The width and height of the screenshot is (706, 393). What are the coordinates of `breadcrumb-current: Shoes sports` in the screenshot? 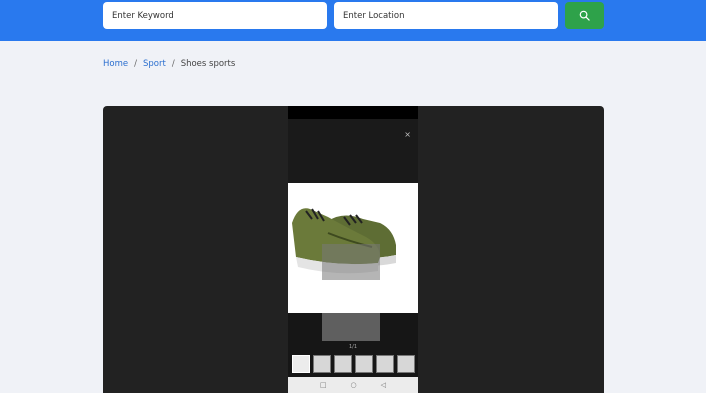 It's located at (208, 64).